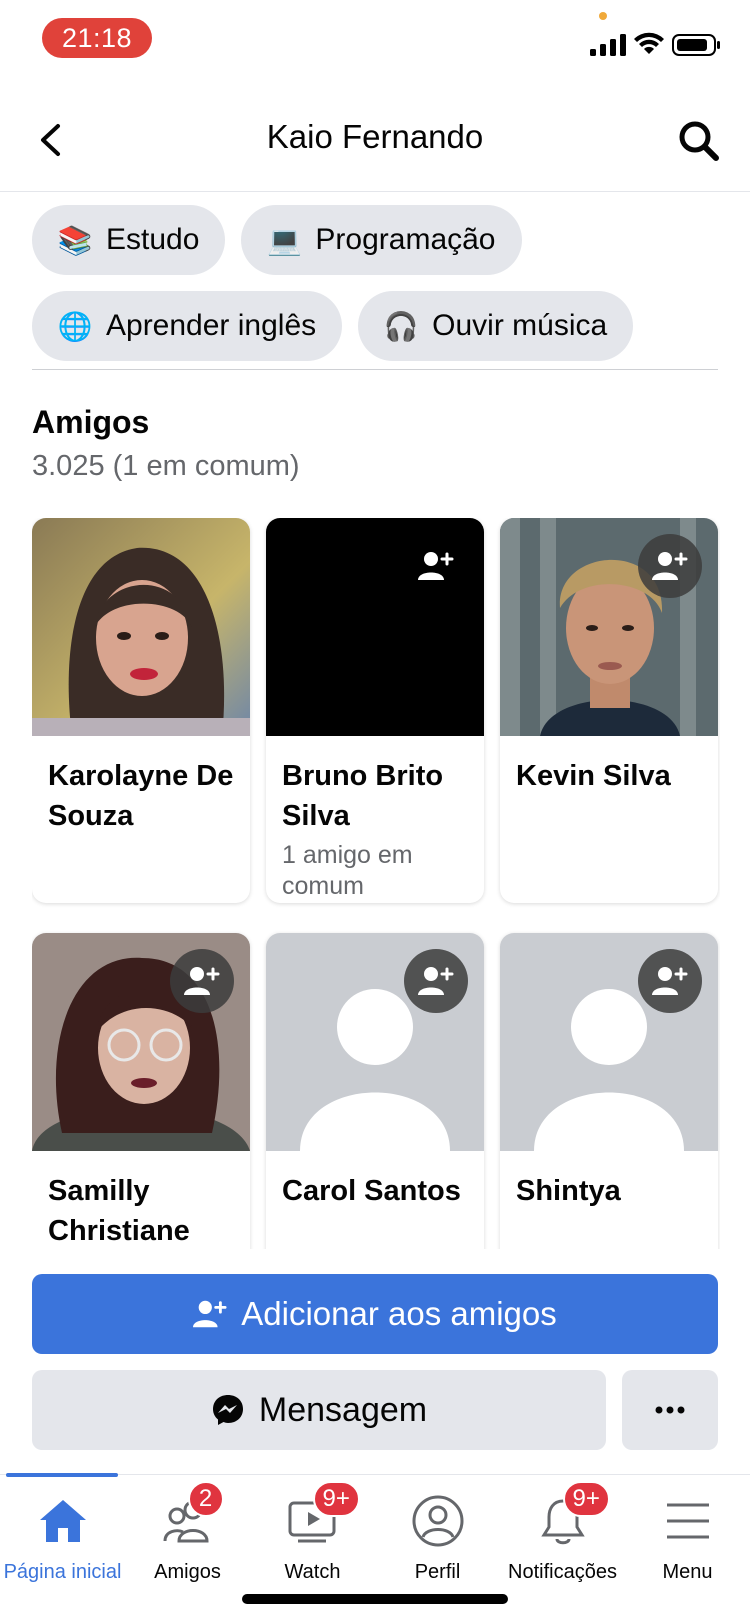 The image size is (750, 1624). I want to click on friend-name: Bruno Brito Silva, so click(363, 796).